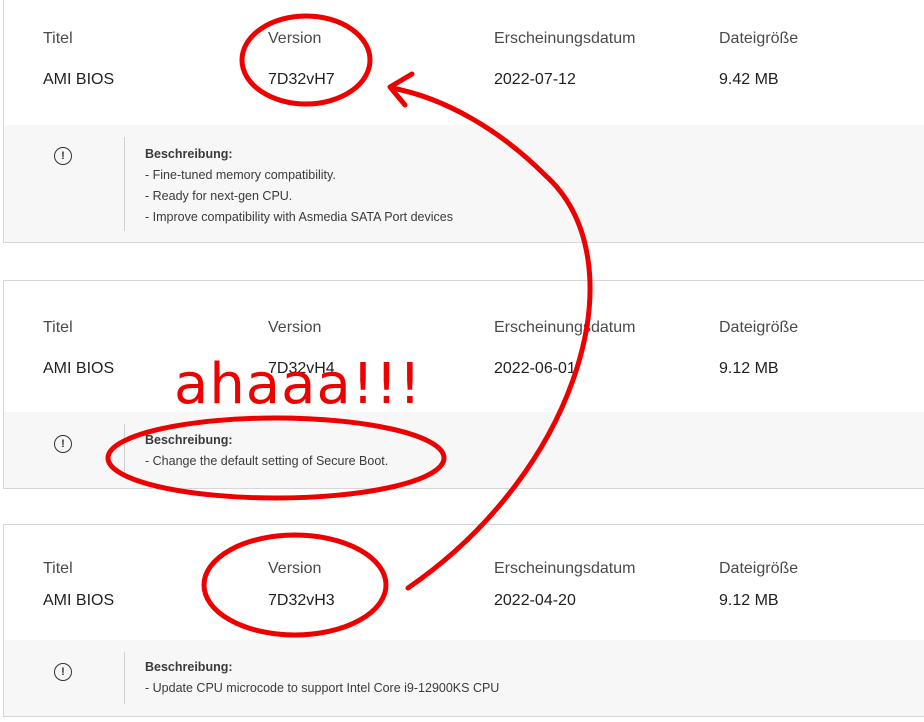 This screenshot has width=924, height=722. I want to click on file-size-value: 9.42 MB, so click(749, 79).